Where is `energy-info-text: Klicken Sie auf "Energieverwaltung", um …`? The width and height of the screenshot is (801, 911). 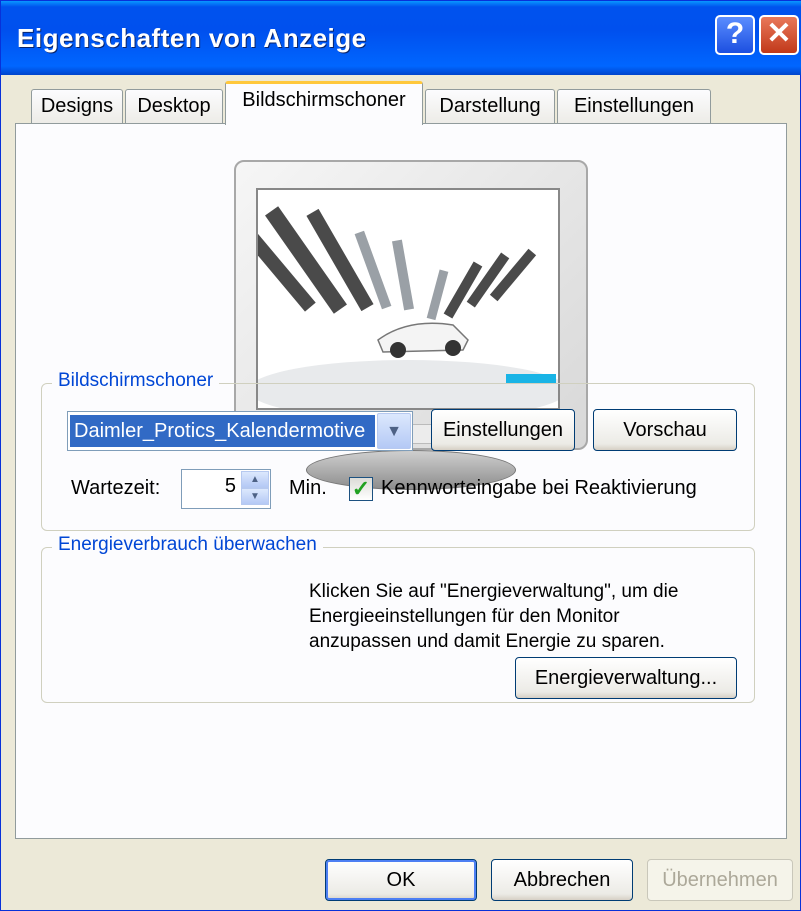
energy-info-text: Klicken Sie auf "Energieverwaltung", um … is located at coordinates (529, 616).